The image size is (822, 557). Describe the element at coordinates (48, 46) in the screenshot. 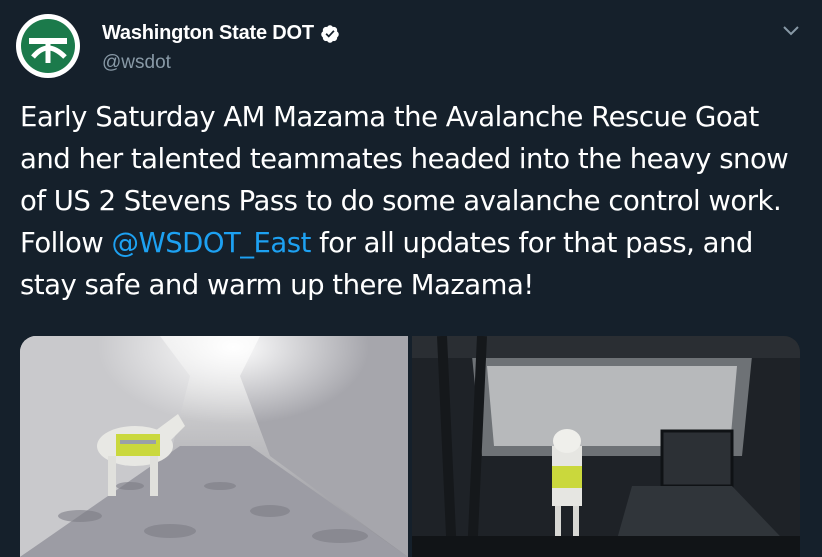

I see `wsdot-logo-icon` at that location.